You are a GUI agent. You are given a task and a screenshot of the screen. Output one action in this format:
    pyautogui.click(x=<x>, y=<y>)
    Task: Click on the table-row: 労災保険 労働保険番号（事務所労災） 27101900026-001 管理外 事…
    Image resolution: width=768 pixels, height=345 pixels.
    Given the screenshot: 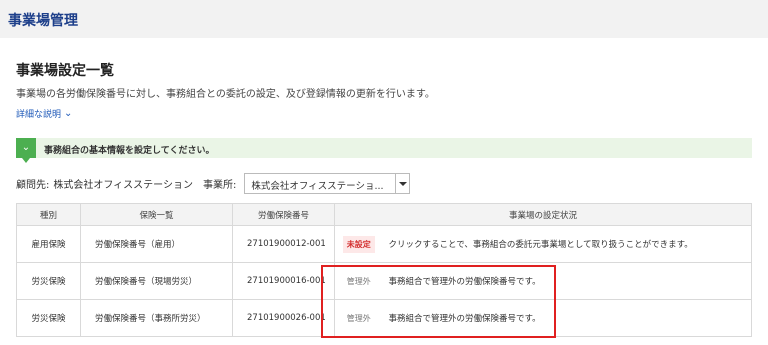 What is the action you would take?
    pyautogui.click(x=384, y=318)
    